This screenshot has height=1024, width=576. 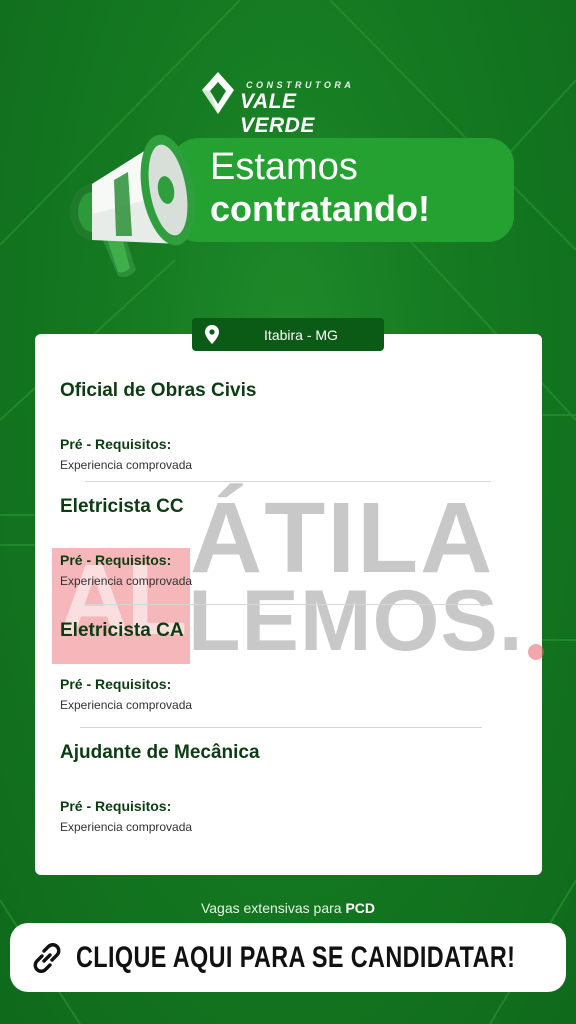 What do you see at coordinates (360, 908) in the screenshot?
I see `pcd-note-bold: PCD` at bounding box center [360, 908].